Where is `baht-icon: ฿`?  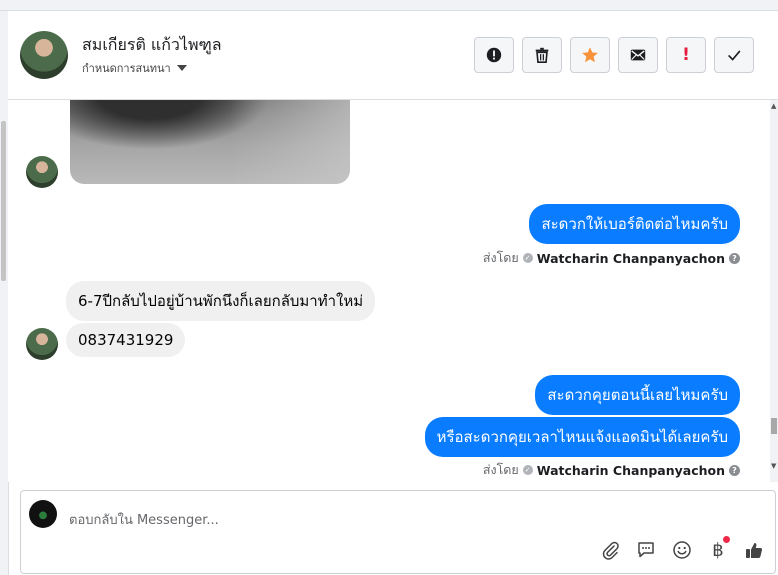
baht-icon: ฿ is located at coordinates (721, 548).